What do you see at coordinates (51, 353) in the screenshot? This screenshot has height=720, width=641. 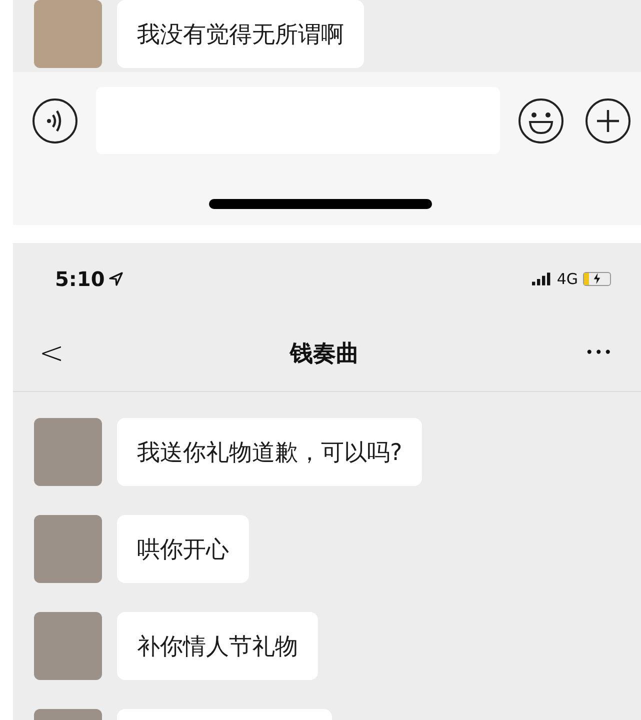 I see `back-button: <` at bounding box center [51, 353].